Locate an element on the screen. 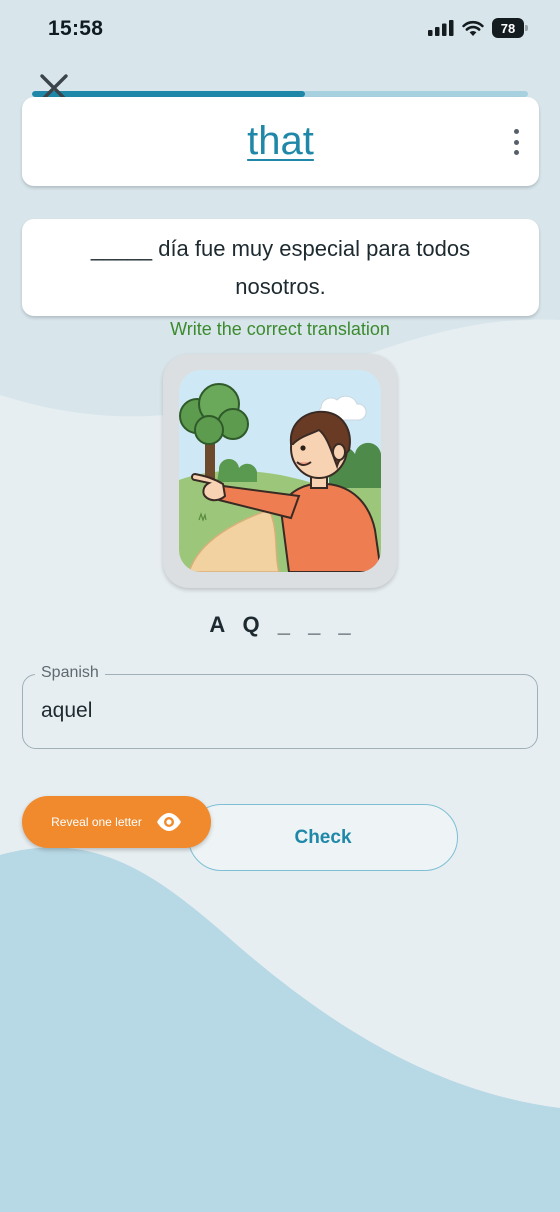 The height and width of the screenshot is (1212, 560). battery-icon: 78 is located at coordinates (510, 28).